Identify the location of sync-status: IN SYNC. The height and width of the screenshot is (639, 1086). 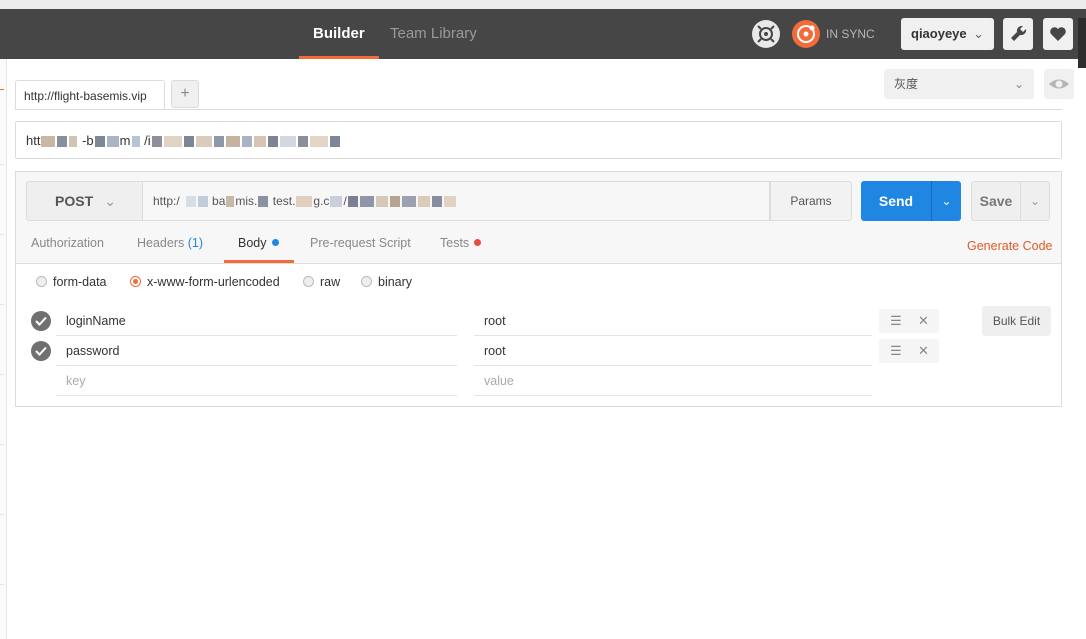
(850, 34).